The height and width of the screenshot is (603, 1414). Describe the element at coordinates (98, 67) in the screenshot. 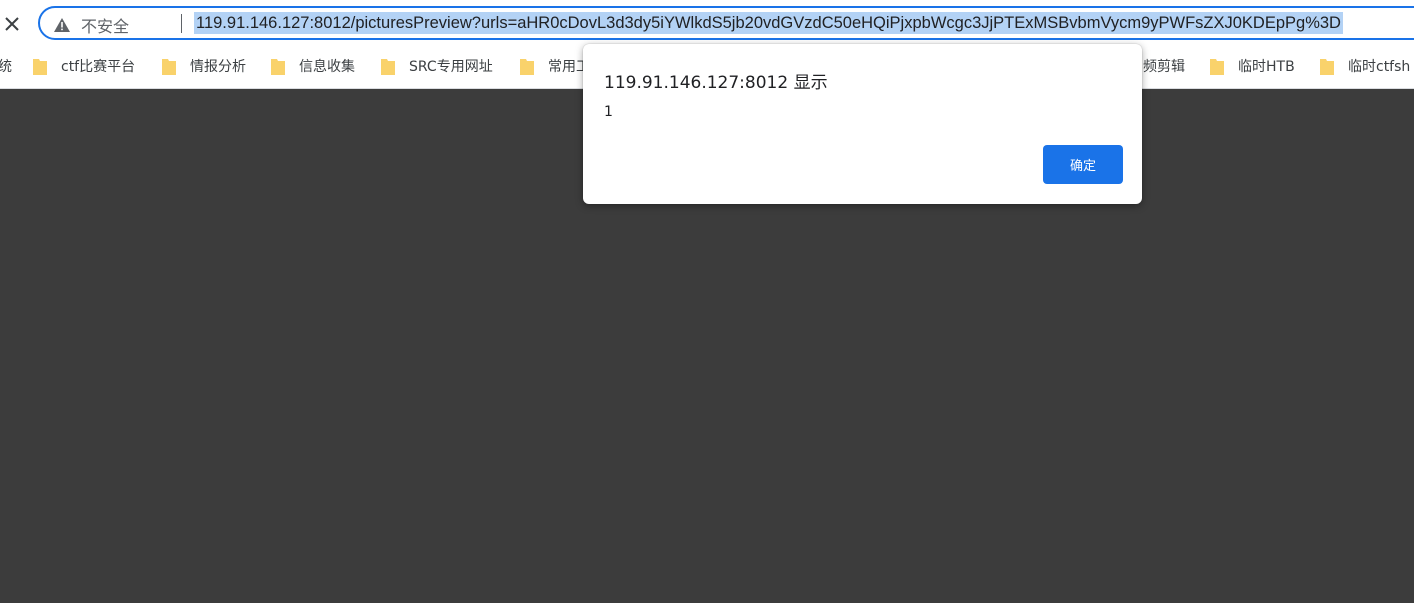

I see `bookmark-label: ctf比赛平台` at that location.